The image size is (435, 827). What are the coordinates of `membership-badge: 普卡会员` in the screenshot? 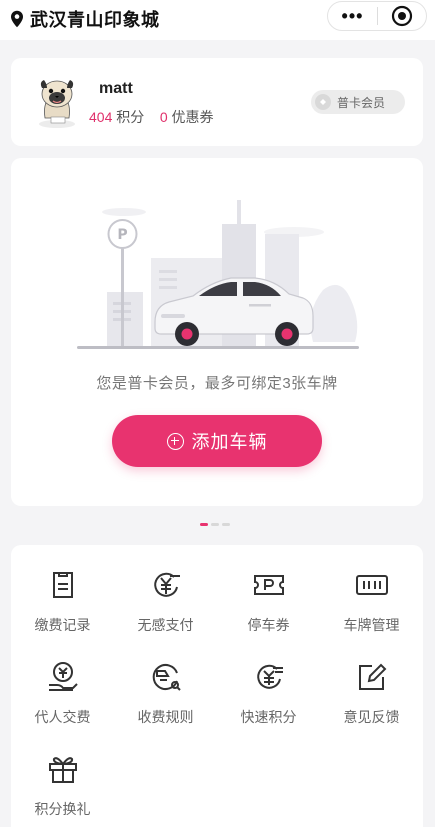 It's located at (358, 102).